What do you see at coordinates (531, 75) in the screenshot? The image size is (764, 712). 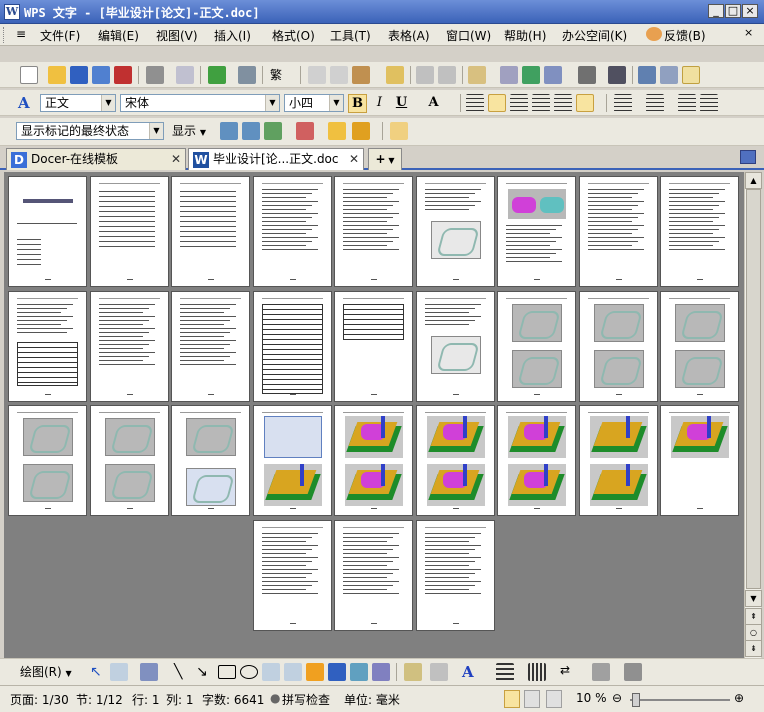 I see `hyperlink-icon` at bounding box center [531, 75].